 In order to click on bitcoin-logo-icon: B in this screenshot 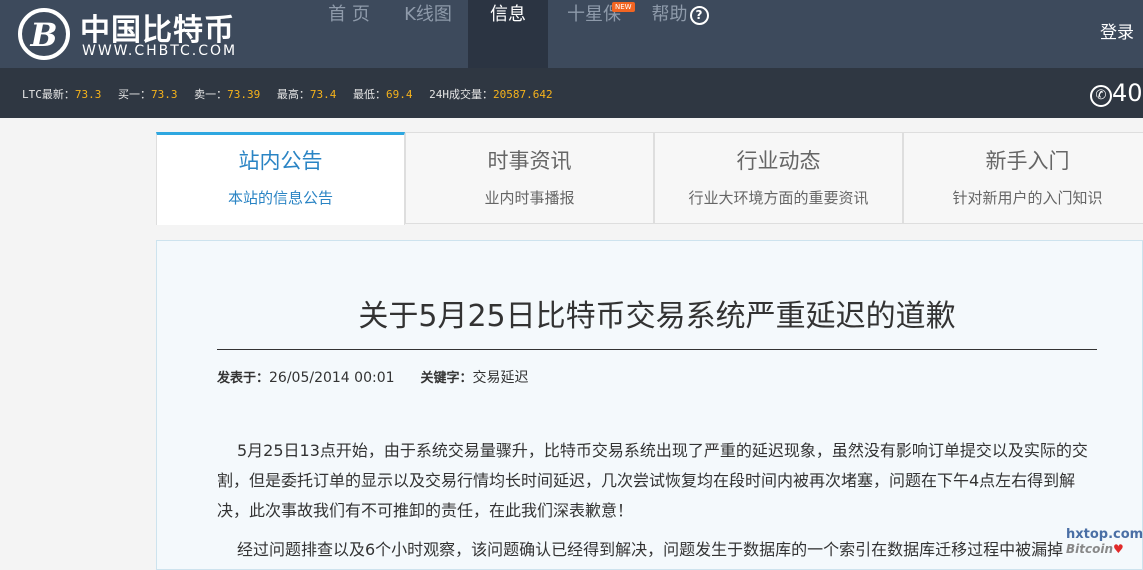, I will do `click(44, 34)`.